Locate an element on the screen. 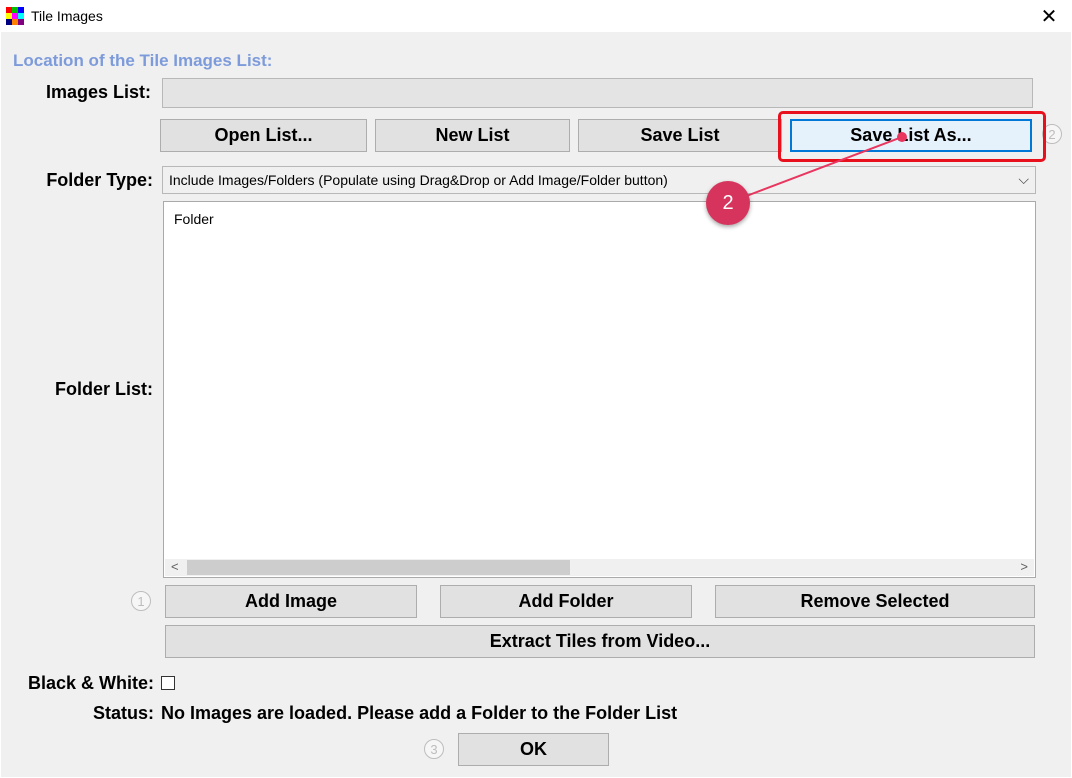 Image resolution: width=1072 pixels, height=778 pixels. annotation-arrow is located at coordinates (817, 168).